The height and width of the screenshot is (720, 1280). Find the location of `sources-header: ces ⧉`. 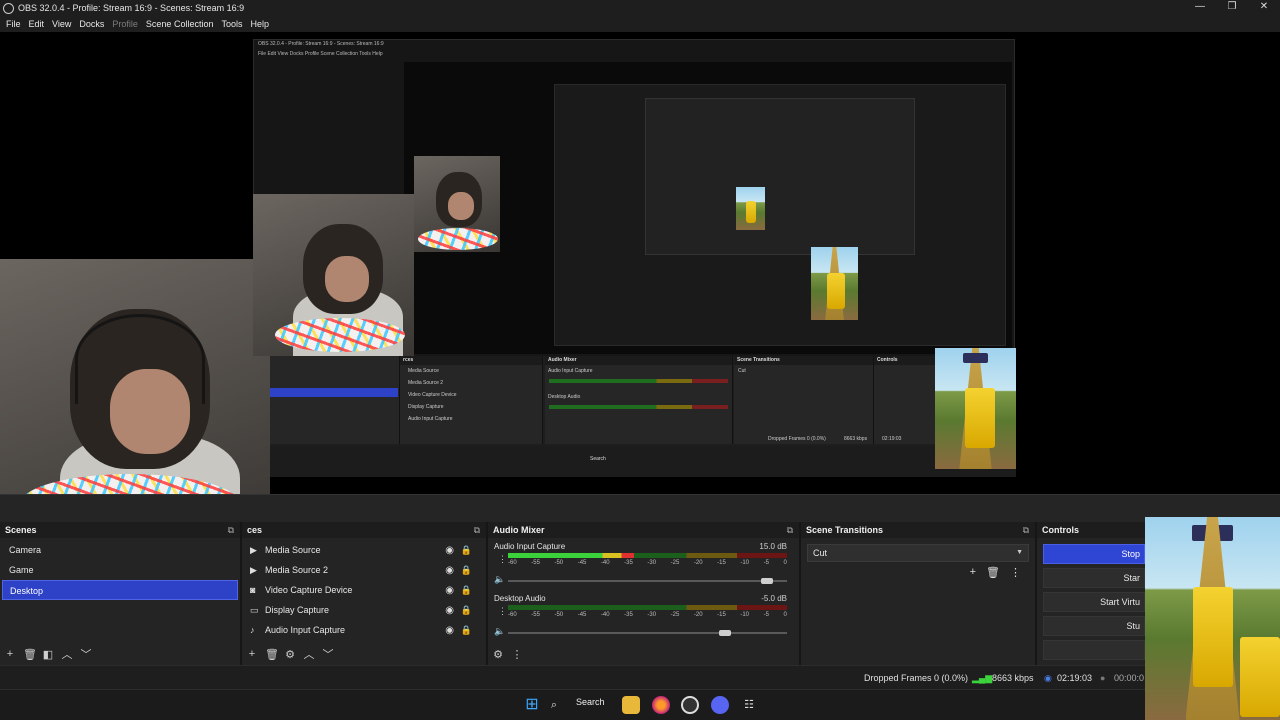

sources-header: ces ⧉ is located at coordinates (364, 530).